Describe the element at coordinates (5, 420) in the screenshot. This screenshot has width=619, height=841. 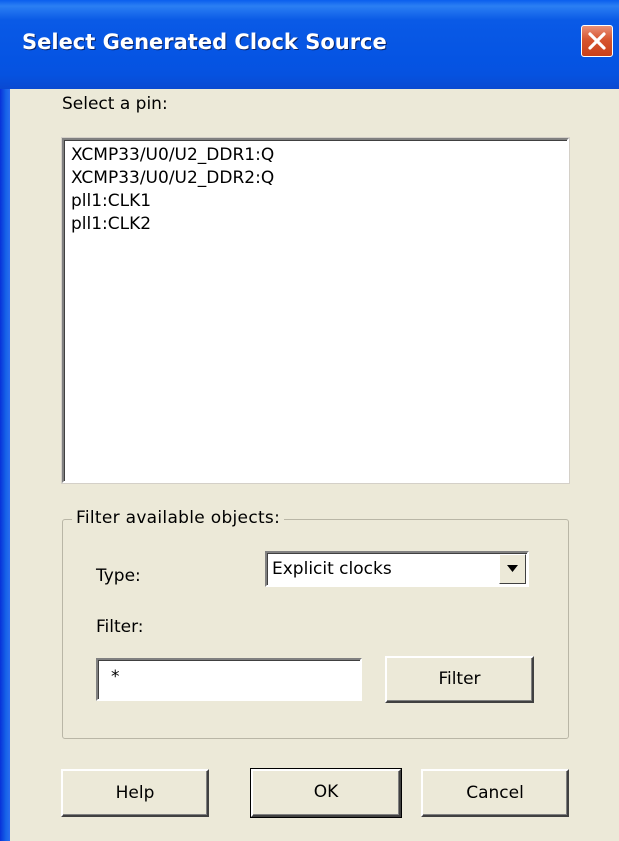
I see `window-border-strip` at that location.